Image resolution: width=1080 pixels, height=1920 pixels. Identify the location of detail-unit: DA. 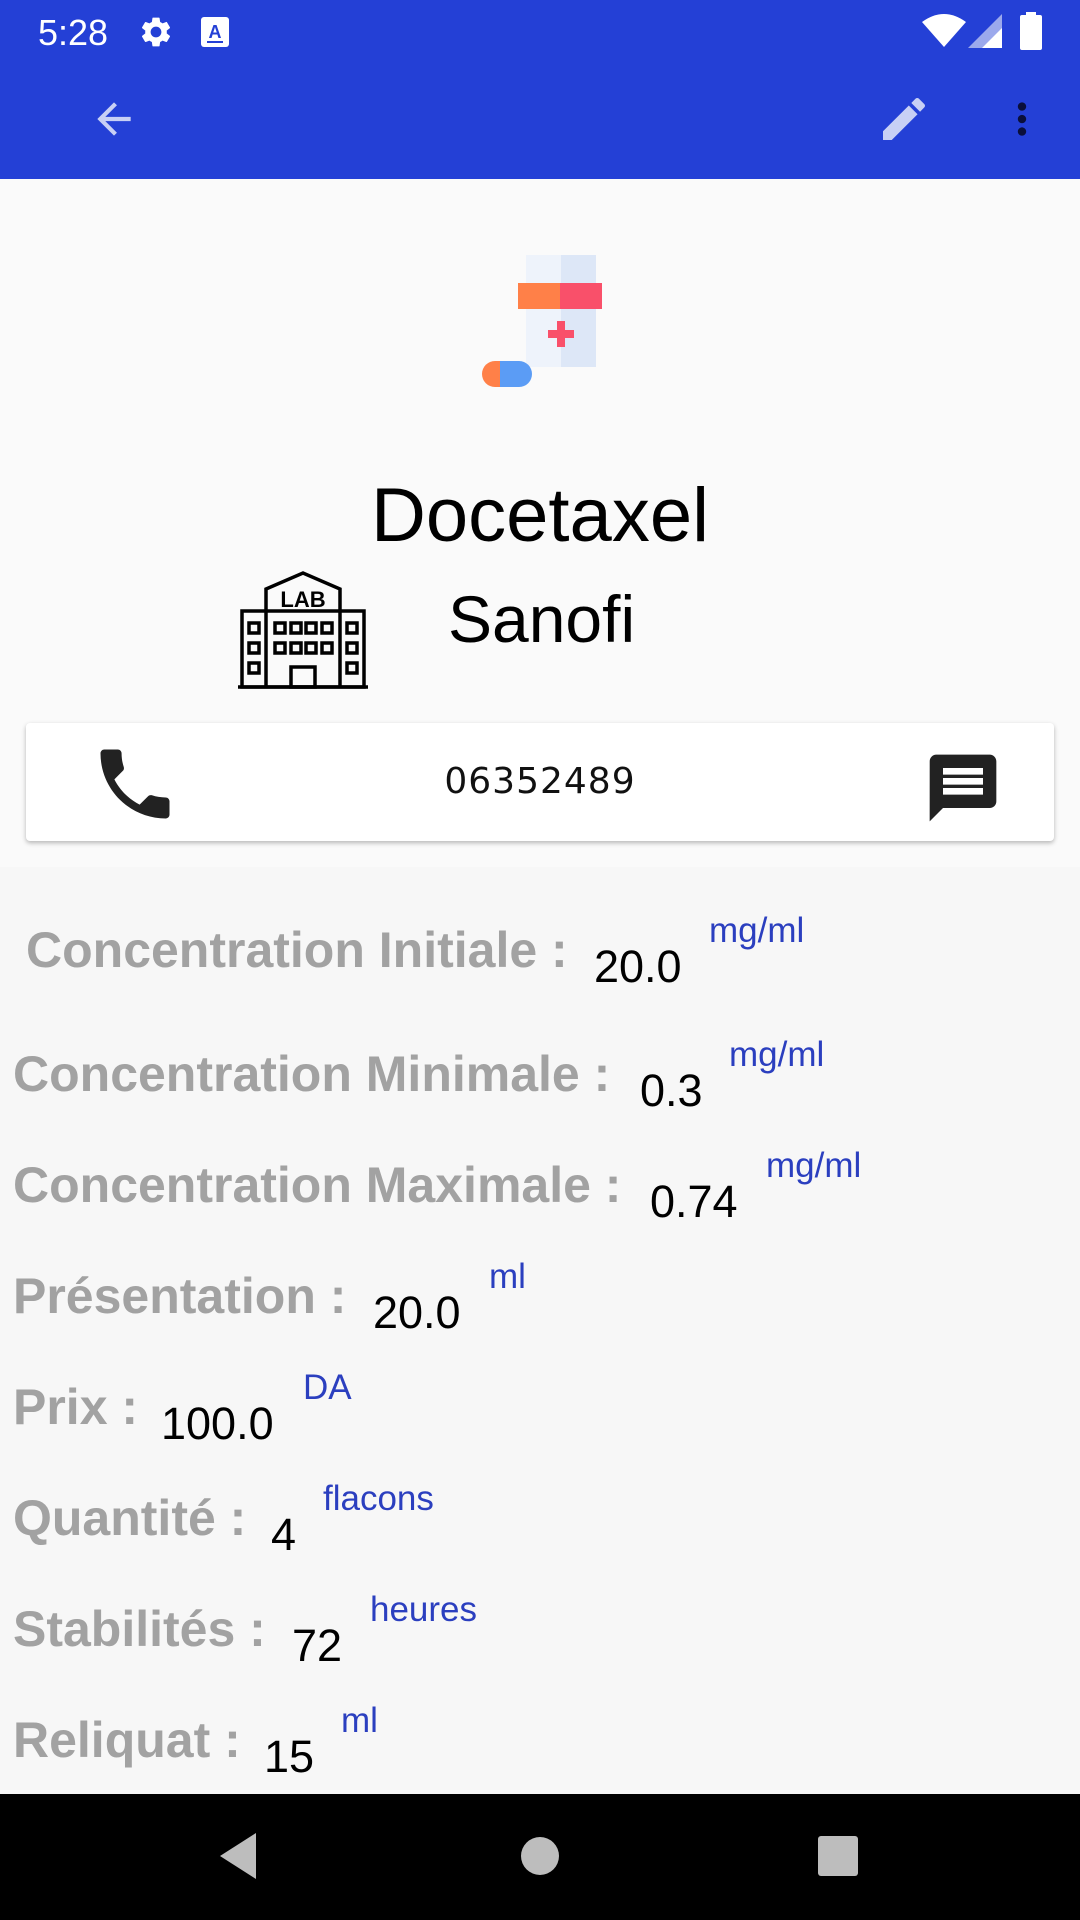
(327, 1387).